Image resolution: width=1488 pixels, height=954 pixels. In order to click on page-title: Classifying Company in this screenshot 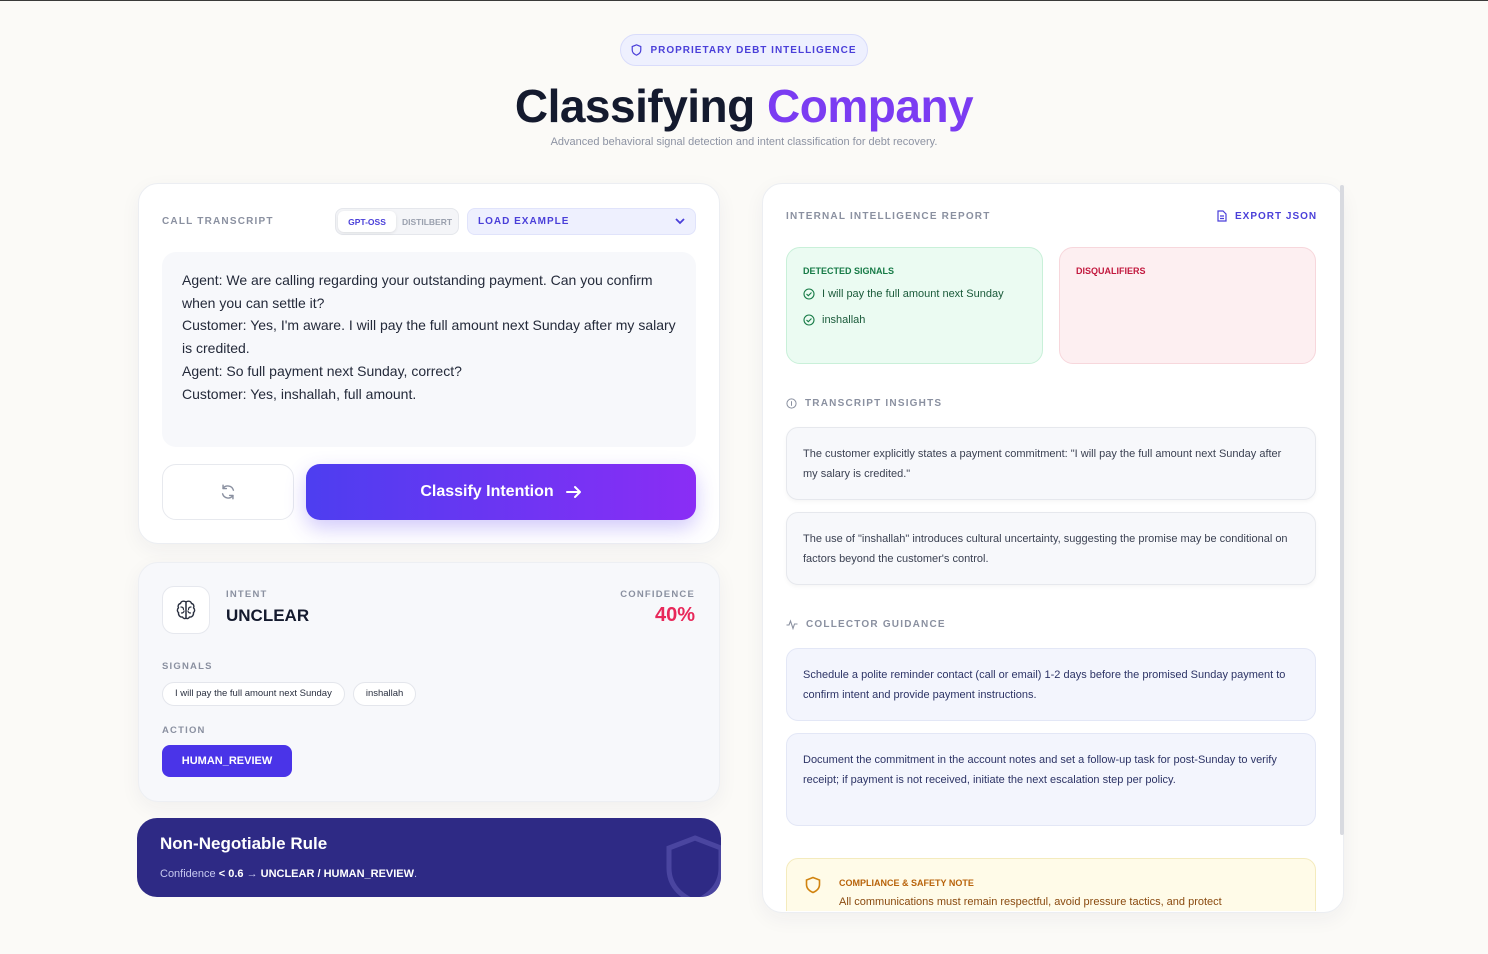, I will do `click(744, 106)`.